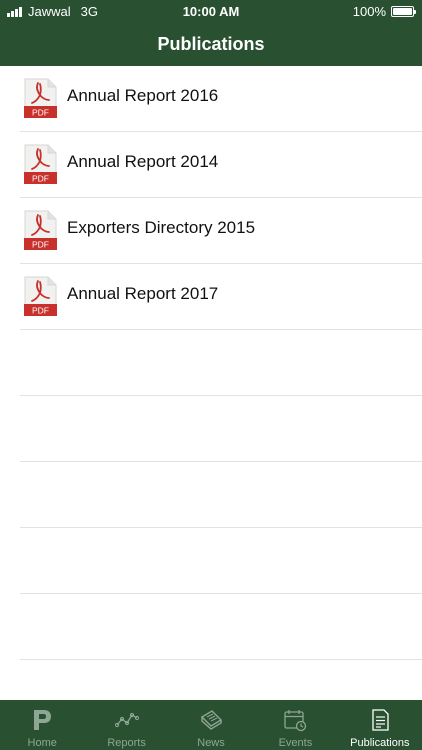 The height and width of the screenshot is (750, 422). I want to click on publication-row: PDF Annual Report 2014, so click(211, 165).